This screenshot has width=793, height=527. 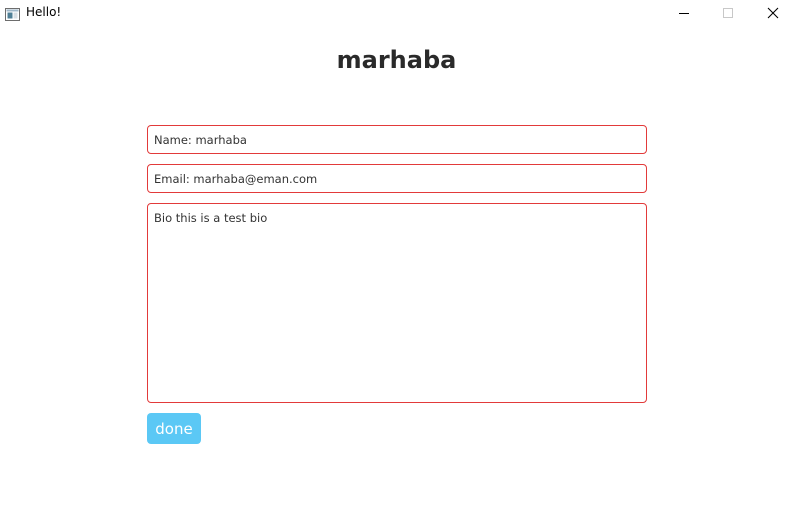 What do you see at coordinates (44, 12) in the screenshot?
I see `window-title: Hello!` at bounding box center [44, 12].